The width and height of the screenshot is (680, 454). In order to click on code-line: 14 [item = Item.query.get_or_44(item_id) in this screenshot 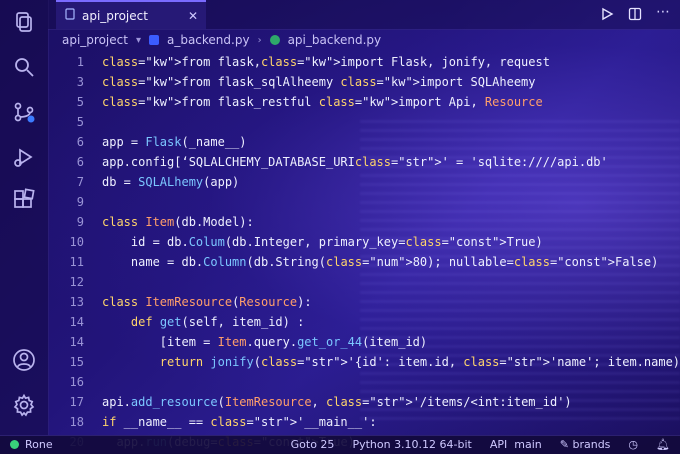, I will do `click(238, 342)`.